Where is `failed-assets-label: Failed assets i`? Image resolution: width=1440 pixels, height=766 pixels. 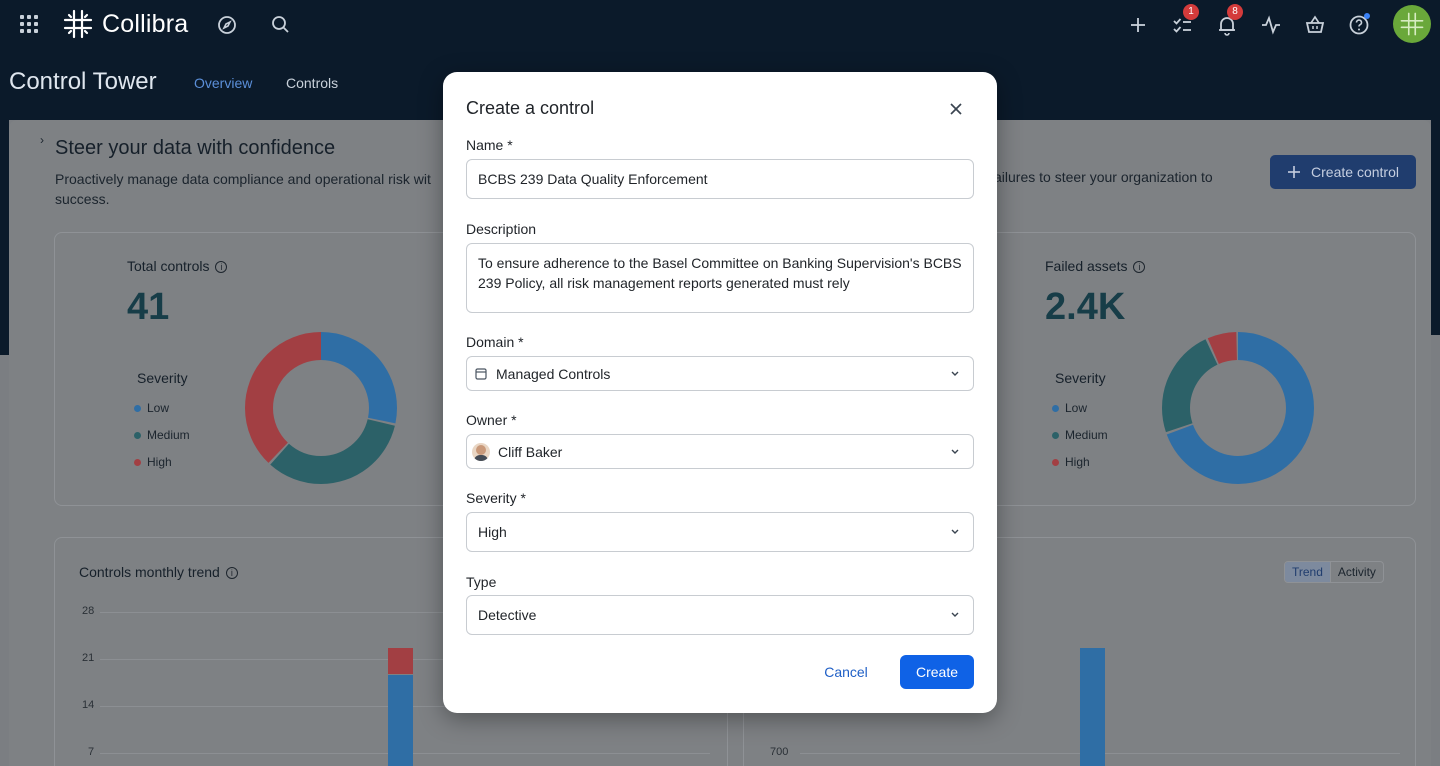 failed-assets-label: Failed assets i is located at coordinates (1095, 266).